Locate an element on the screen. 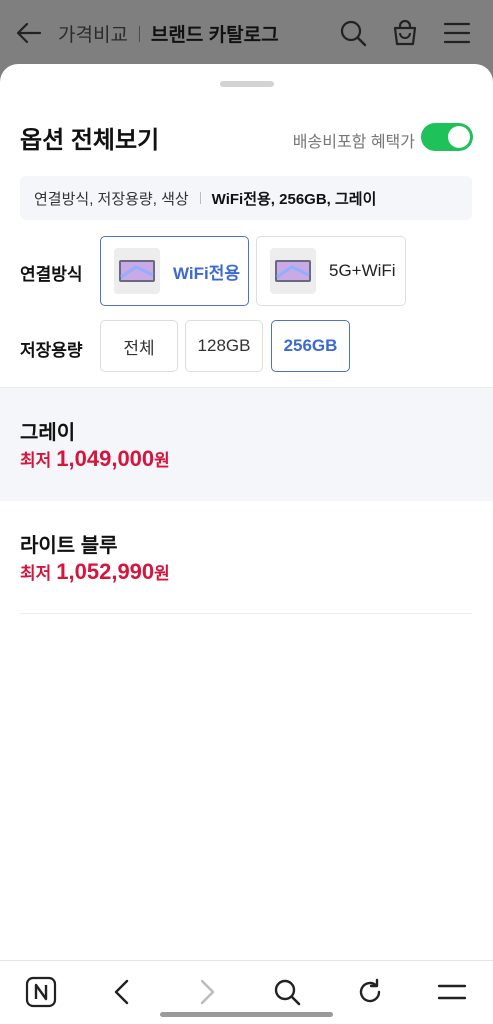  top-header: 가격비교 브랜드 카탈로그 is located at coordinates (246, 32).